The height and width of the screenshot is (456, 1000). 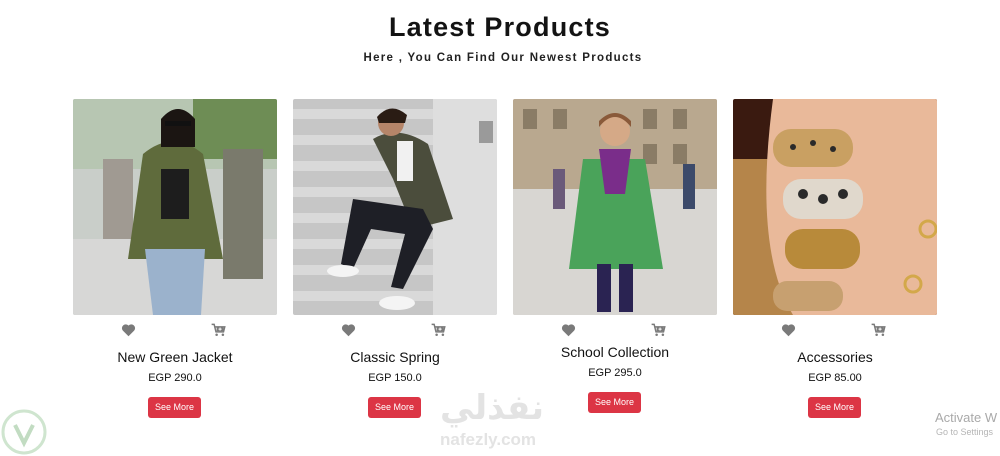 What do you see at coordinates (175, 357) in the screenshot?
I see `product-name: New Green Jacket` at bounding box center [175, 357].